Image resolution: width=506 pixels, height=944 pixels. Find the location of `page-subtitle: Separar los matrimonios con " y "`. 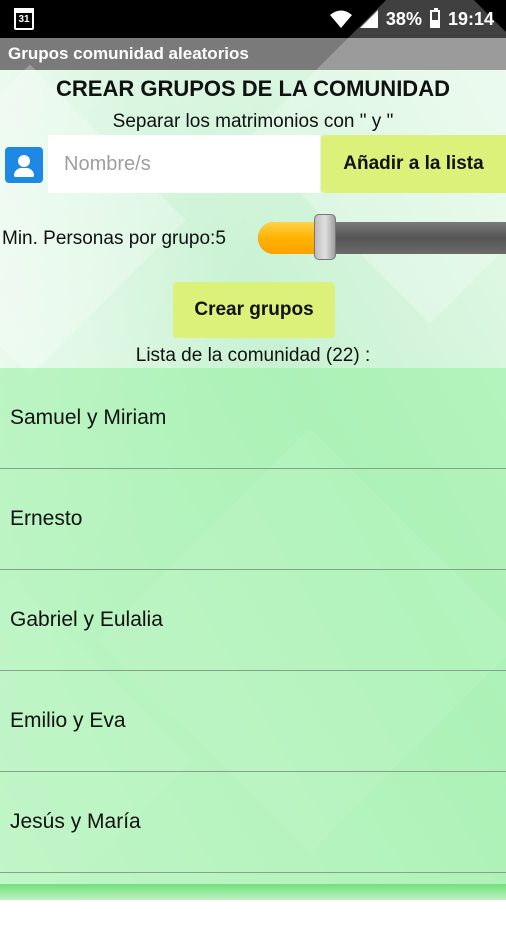

page-subtitle: Separar los matrimonios con " y " is located at coordinates (253, 121).